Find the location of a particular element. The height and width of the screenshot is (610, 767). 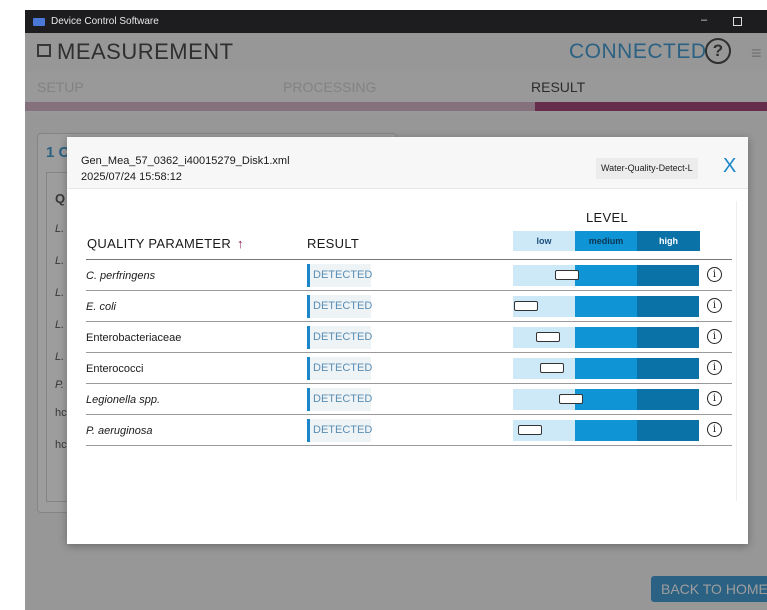

column-header-level: LEVEL is located at coordinates (607, 217).